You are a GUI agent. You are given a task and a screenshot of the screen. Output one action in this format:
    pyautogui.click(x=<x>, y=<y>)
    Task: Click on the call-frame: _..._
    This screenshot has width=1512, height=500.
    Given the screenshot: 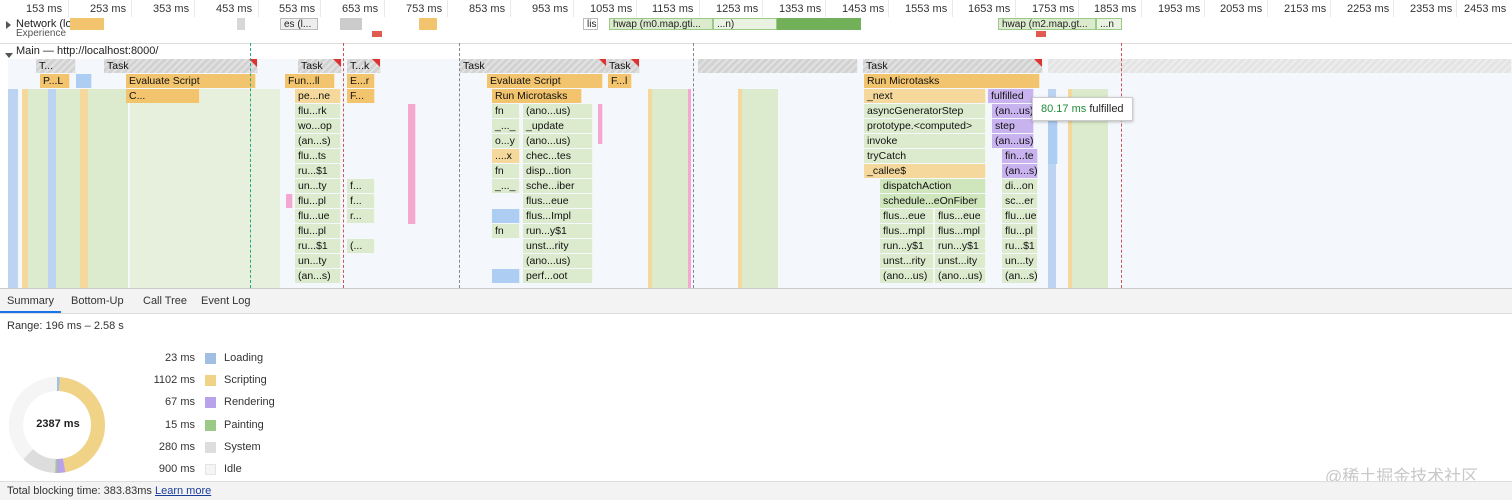 What is the action you would take?
    pyautogui.click(x=506, y=186)
    